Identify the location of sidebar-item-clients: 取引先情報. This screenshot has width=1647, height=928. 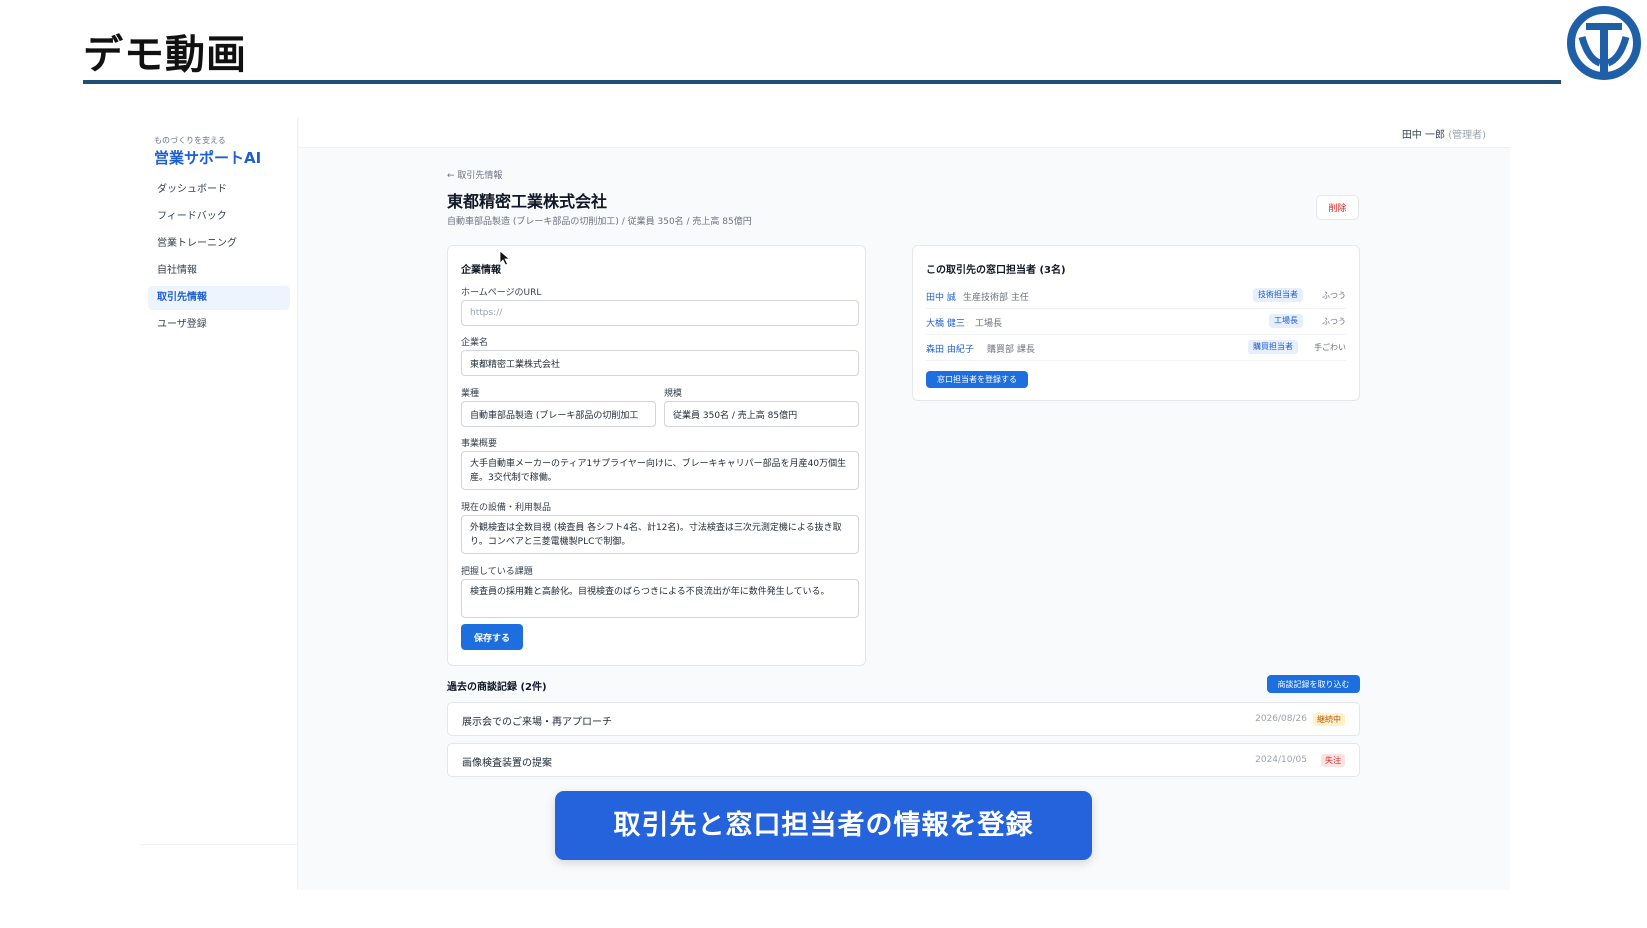
(219, 298).